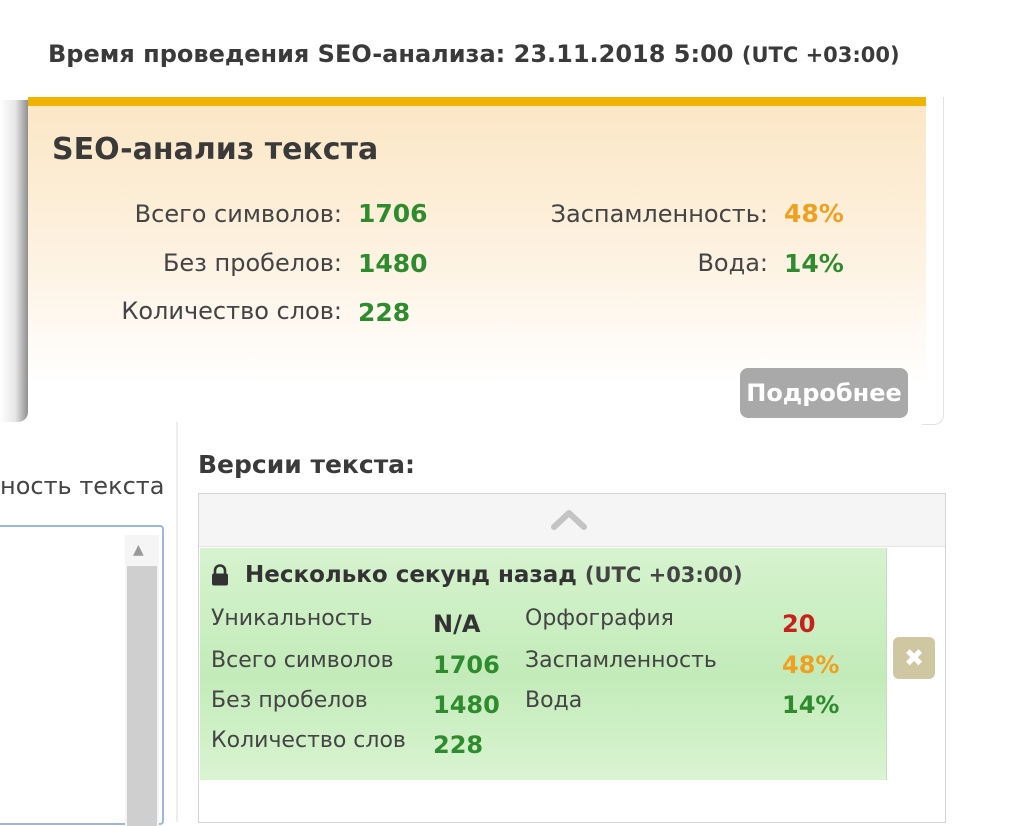  Describe the element at coordinates (466, 705) in the screenshot. I see `version-no-spaces-value: 1480` at that location.